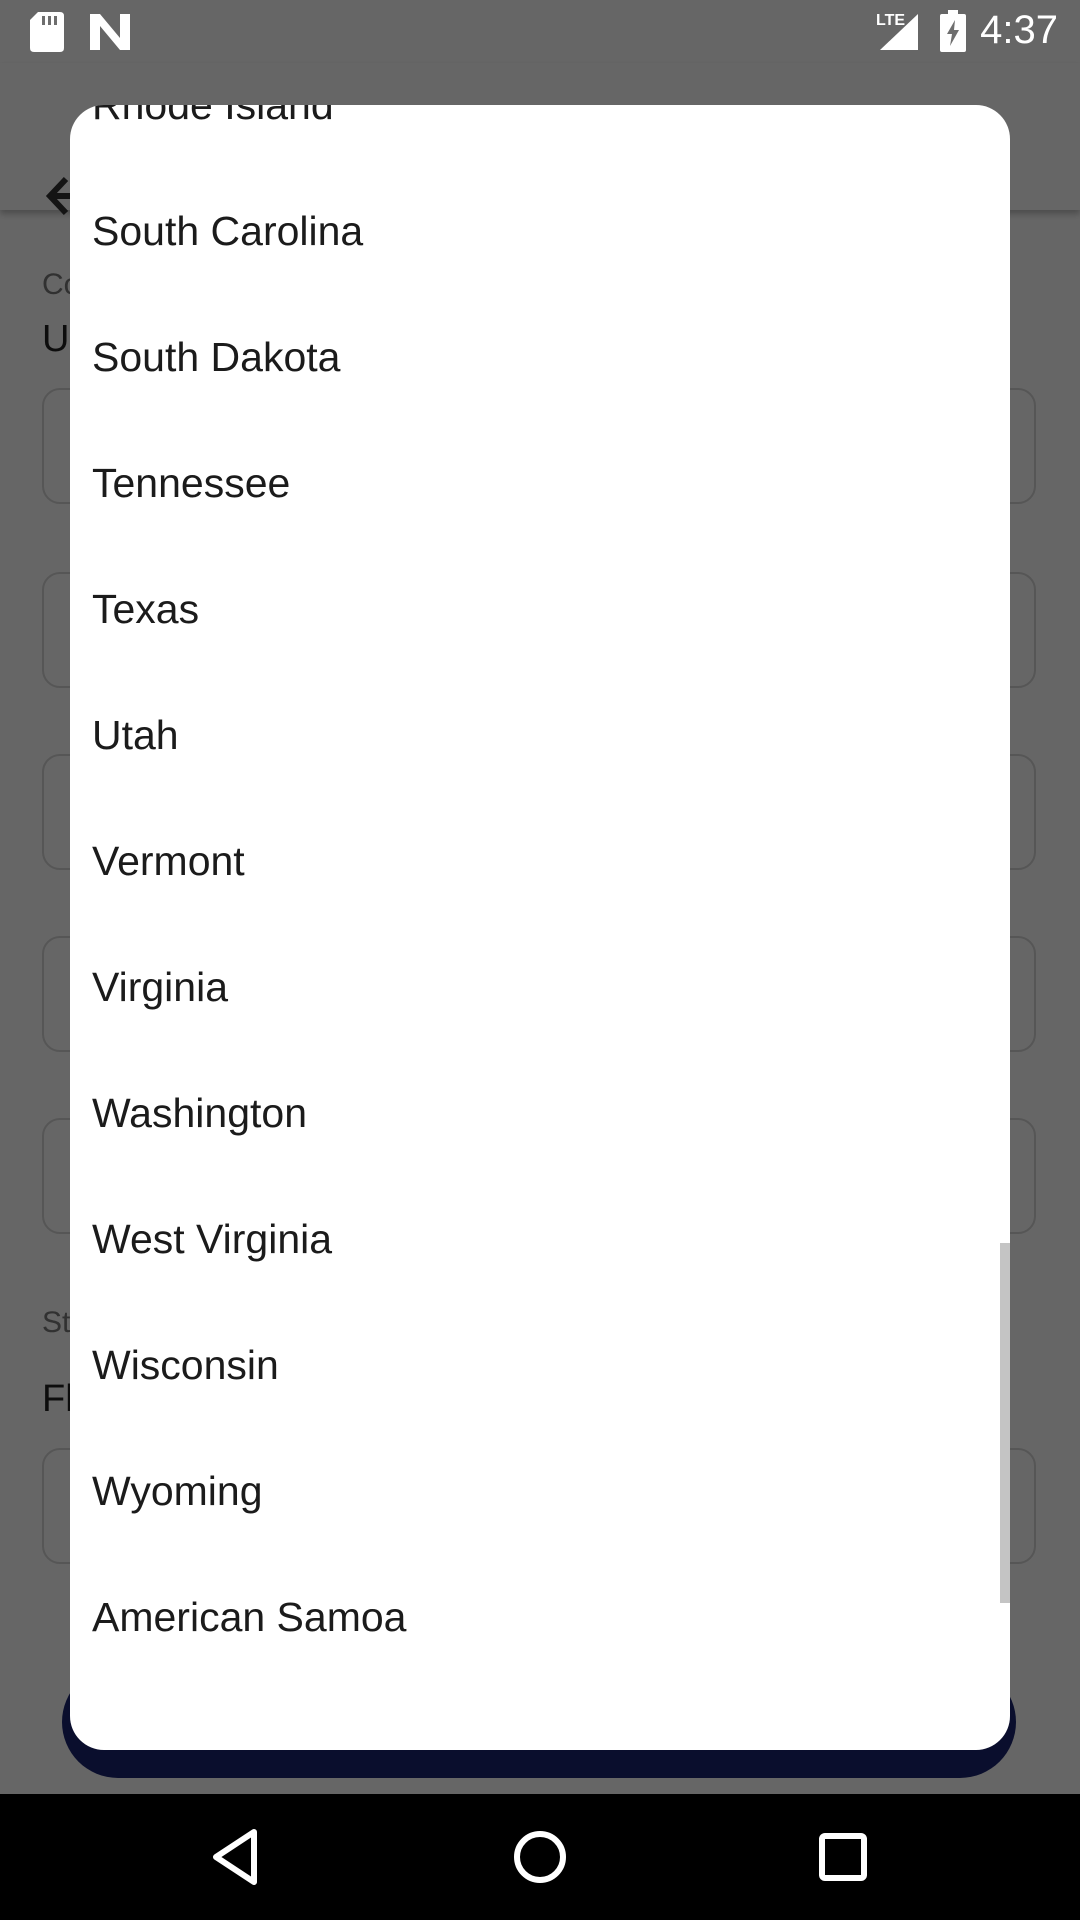  I want to click on list-item: Virginia, so click(540, 987).